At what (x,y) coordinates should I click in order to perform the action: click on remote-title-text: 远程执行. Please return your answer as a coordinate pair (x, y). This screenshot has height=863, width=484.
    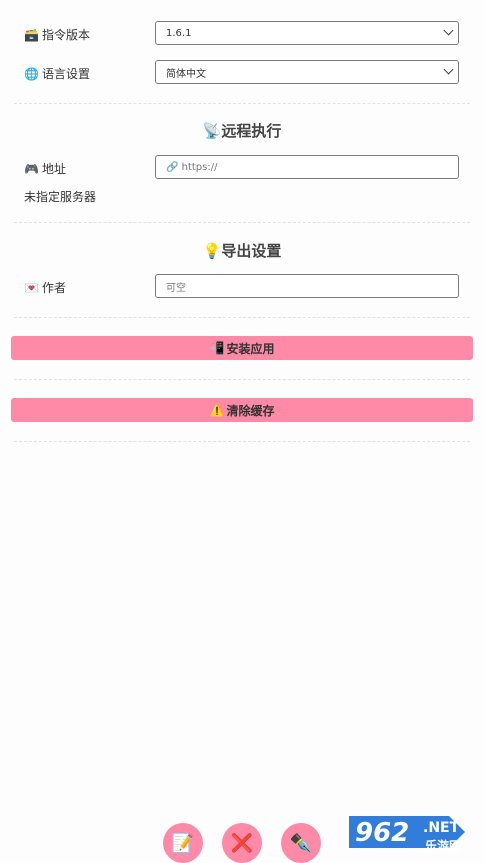
    Looking at the image, I should click on (251, 131).